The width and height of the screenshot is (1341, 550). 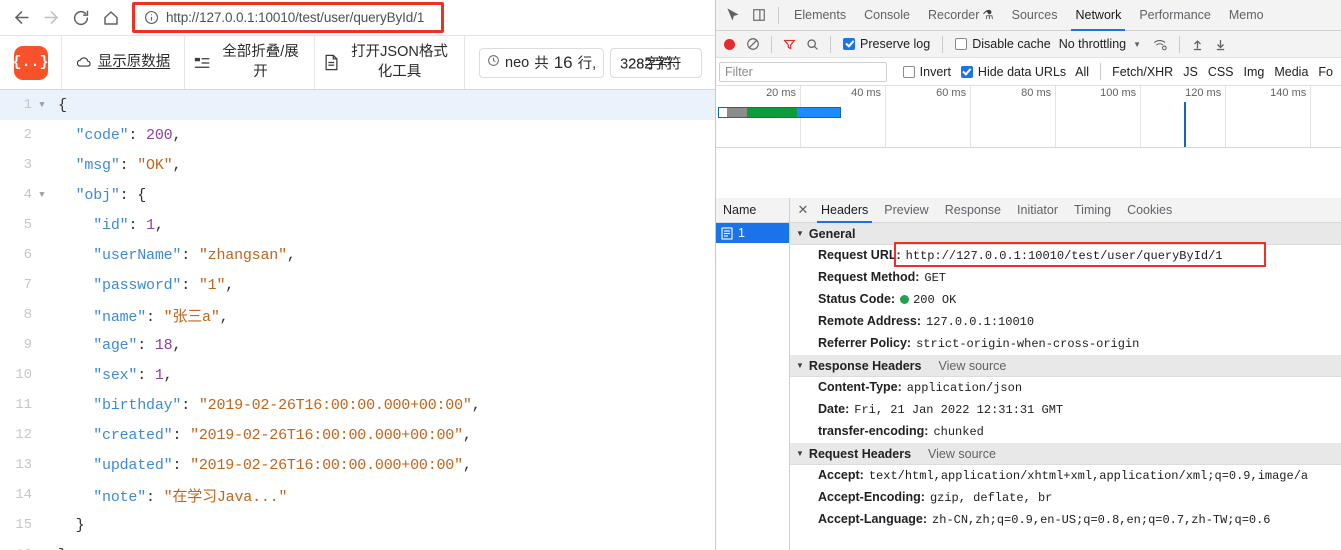 I want to click on preserve-log-checkbox: Preserve log, so click(x=886, y=44).